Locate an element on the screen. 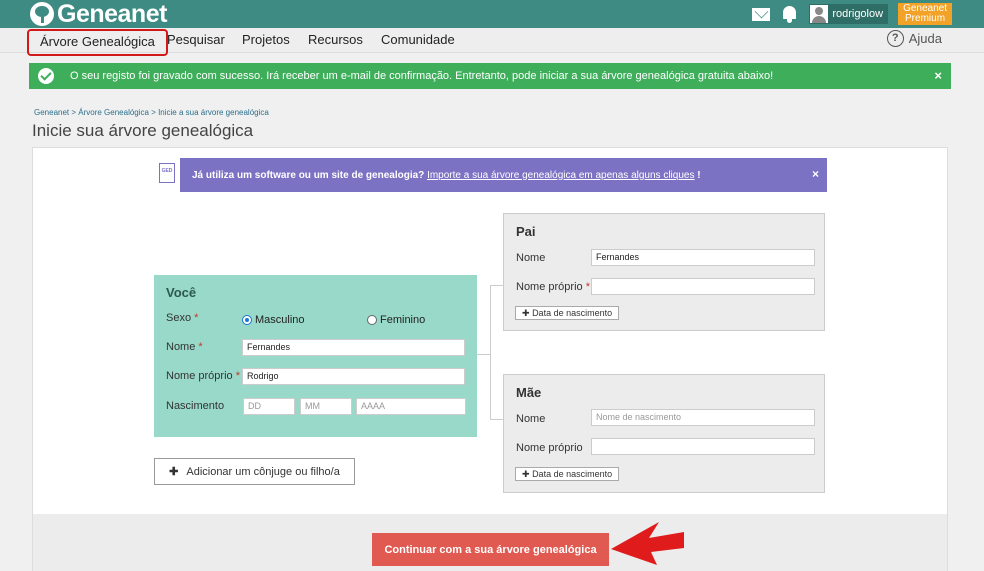 The image size is (984, 571). radio-checked-icon is located at coordinates (247, 320).